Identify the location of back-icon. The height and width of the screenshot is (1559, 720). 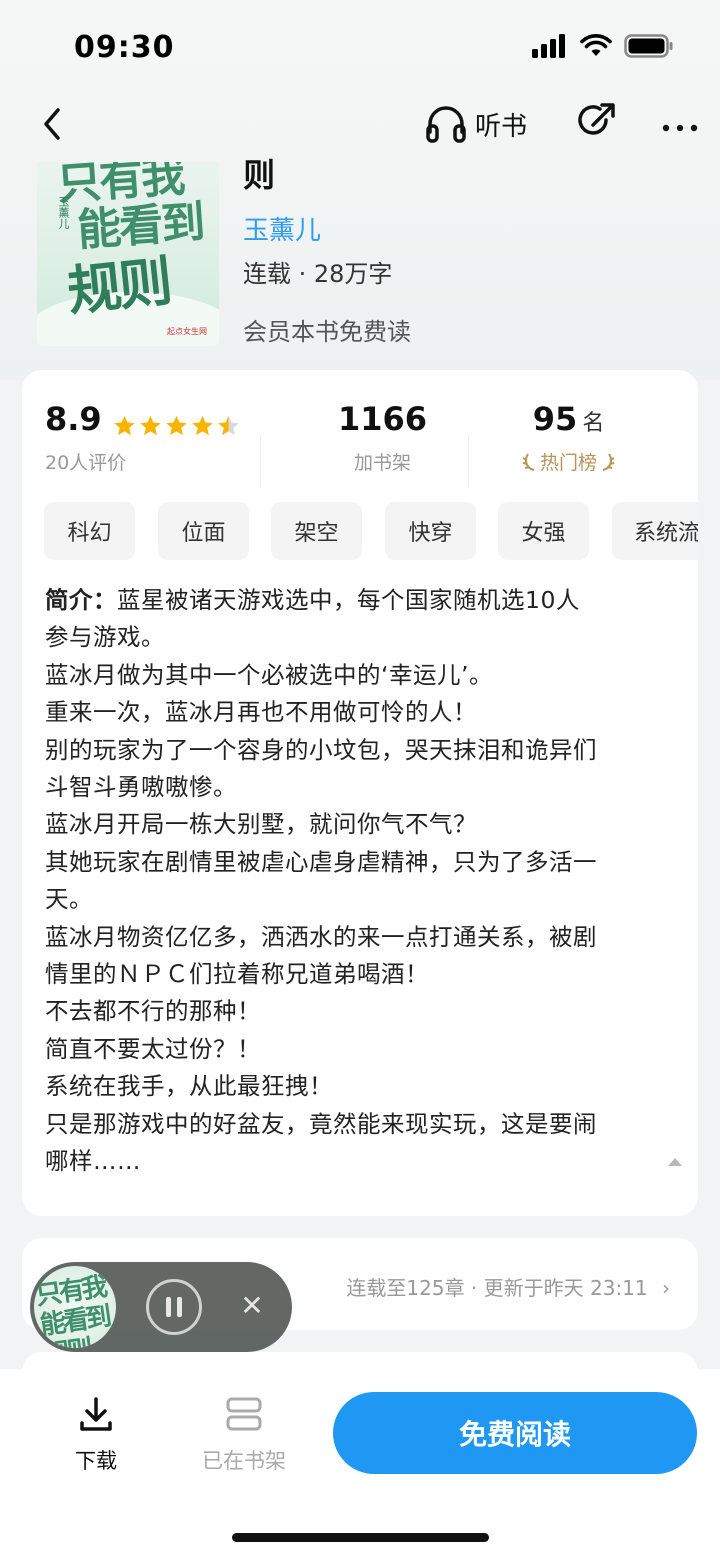
(54, 124).